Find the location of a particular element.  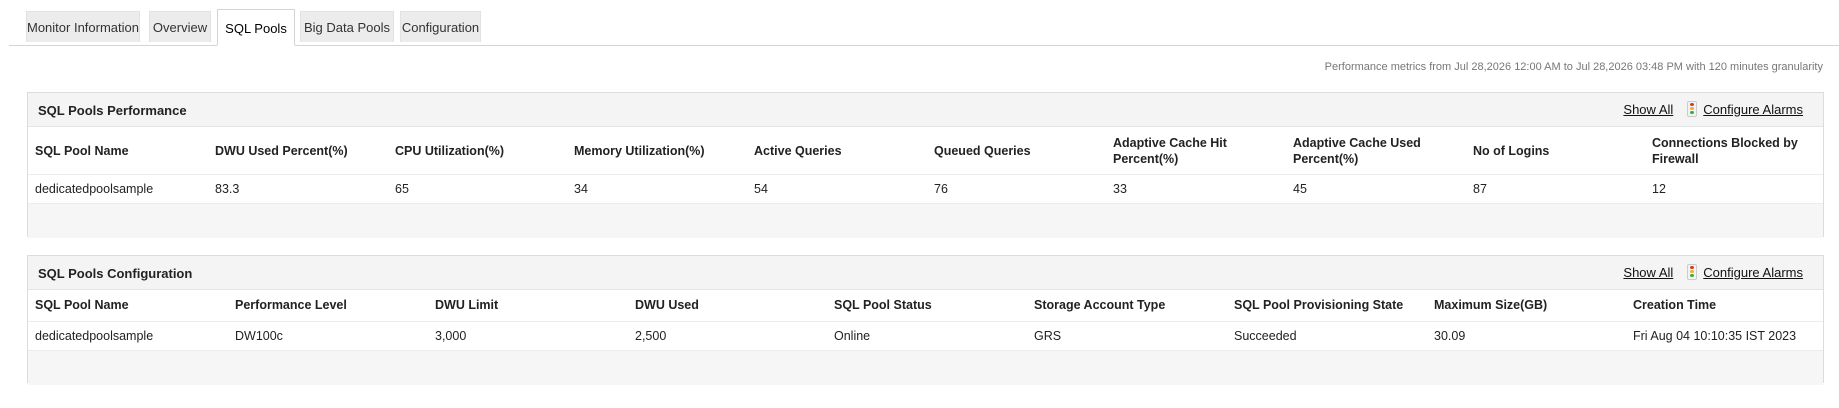

tab-configuration: Configuration is located at coordinates (440, 26).